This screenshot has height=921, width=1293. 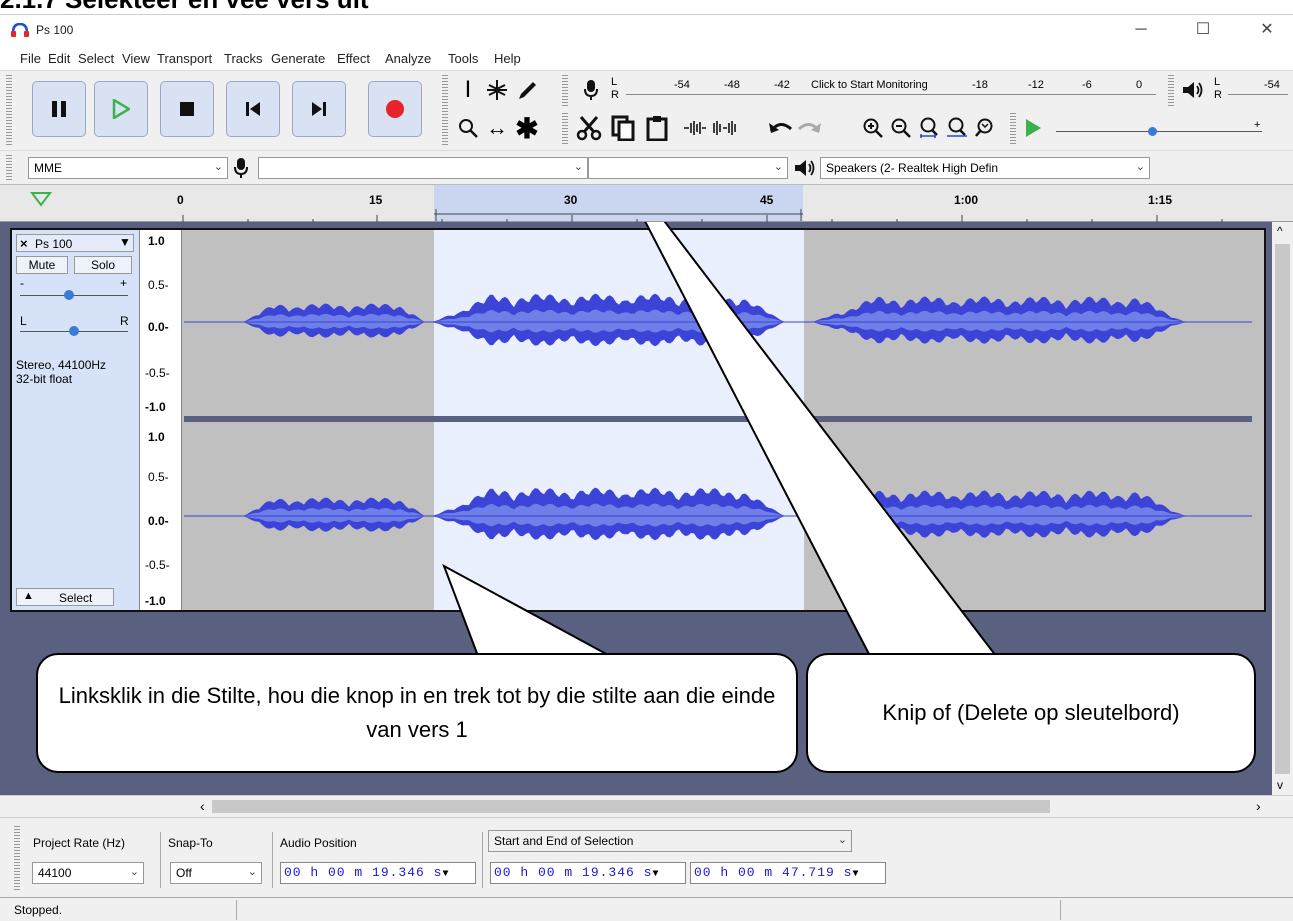 I want to click on timeshift-tool-icon: ↔, so click(x=497, y=128).